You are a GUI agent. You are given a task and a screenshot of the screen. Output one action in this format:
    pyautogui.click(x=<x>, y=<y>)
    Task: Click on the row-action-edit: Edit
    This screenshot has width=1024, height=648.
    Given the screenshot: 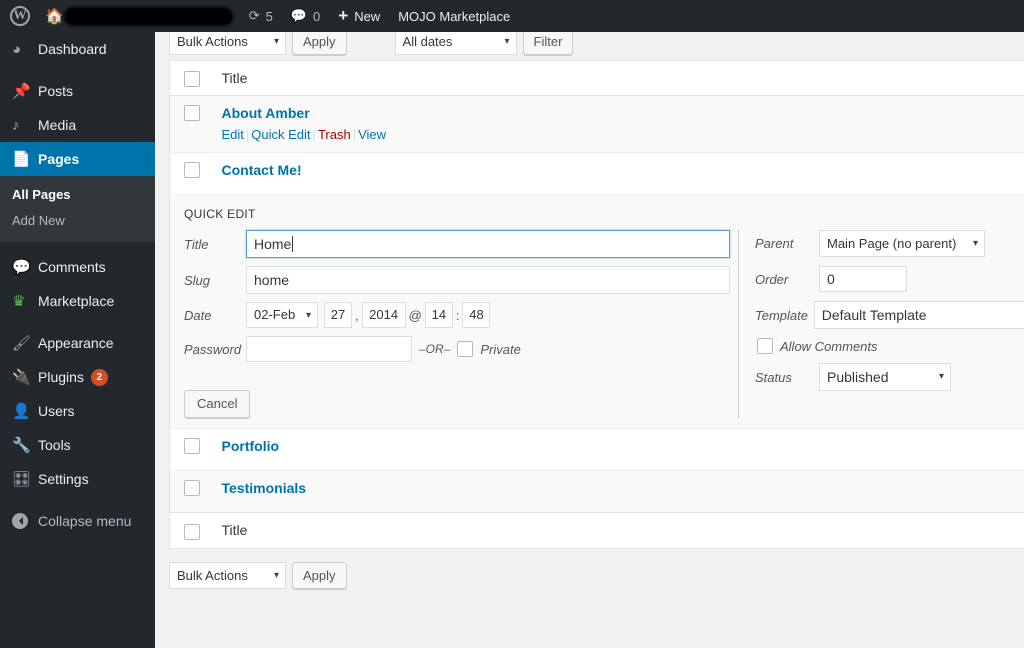 What is the action you would take?
    pyautogui.click(x=233, y=134)
    